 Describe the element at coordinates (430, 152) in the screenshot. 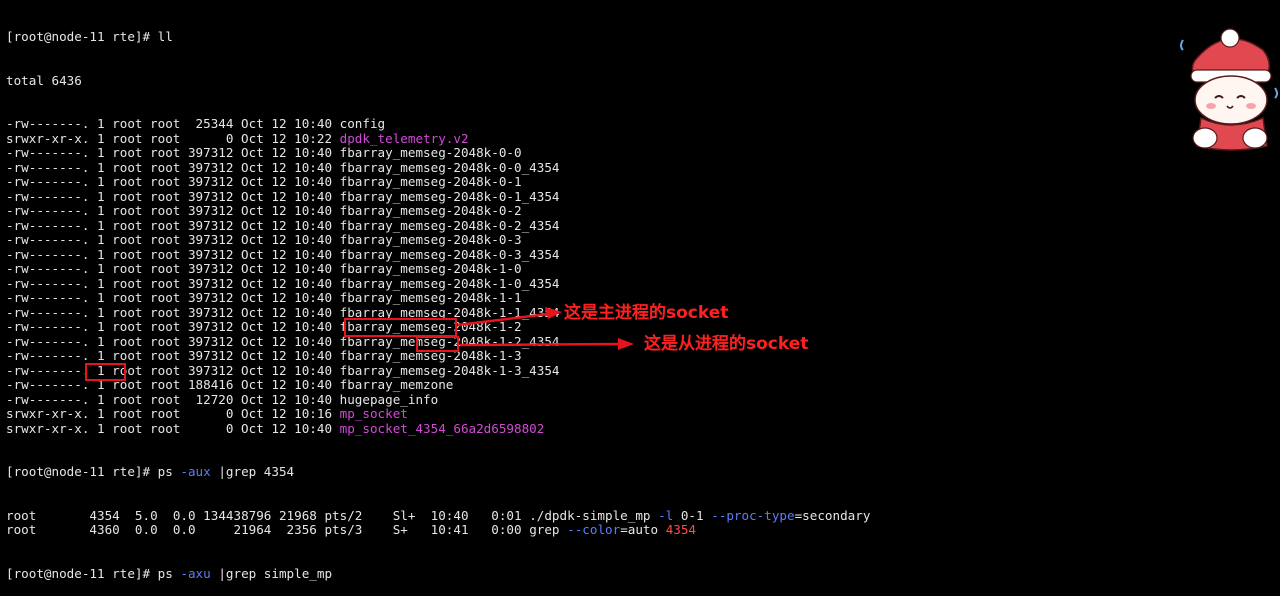

I see `file-name: fbarray_memseg-2048k-0-0` at that location.